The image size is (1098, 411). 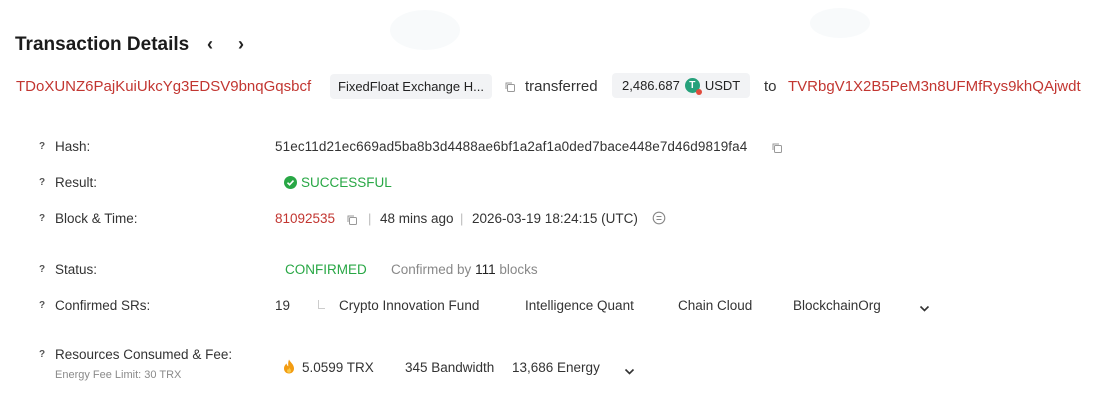 I want to click on confirmations: Confirmed by 111 blocks, so click(x=464, y=269).